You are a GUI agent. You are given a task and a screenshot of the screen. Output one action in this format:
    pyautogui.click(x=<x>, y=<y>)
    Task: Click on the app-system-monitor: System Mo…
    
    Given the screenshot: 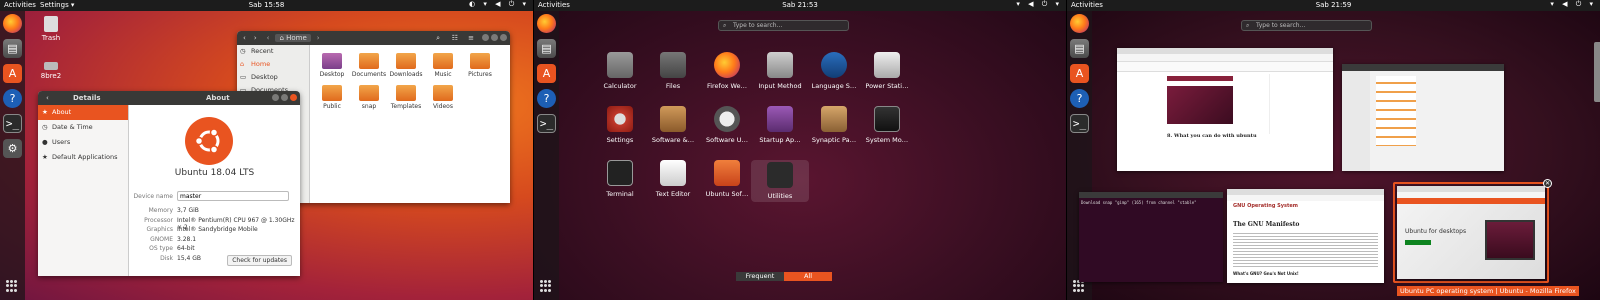 What is the action you would take?
    pyautogui.click(x=887, y=125)
    